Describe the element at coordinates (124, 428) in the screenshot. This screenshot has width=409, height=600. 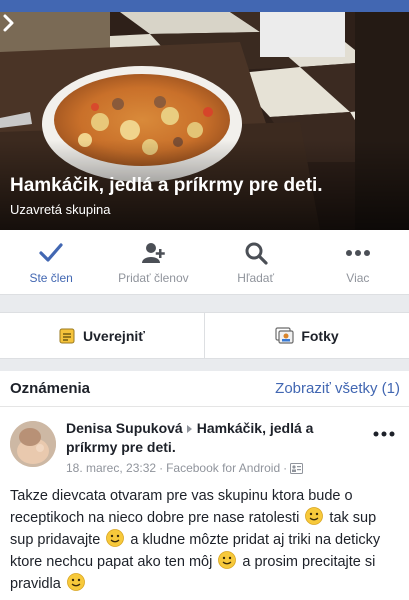
I see `post-author: Denisa Supuková` at that location.